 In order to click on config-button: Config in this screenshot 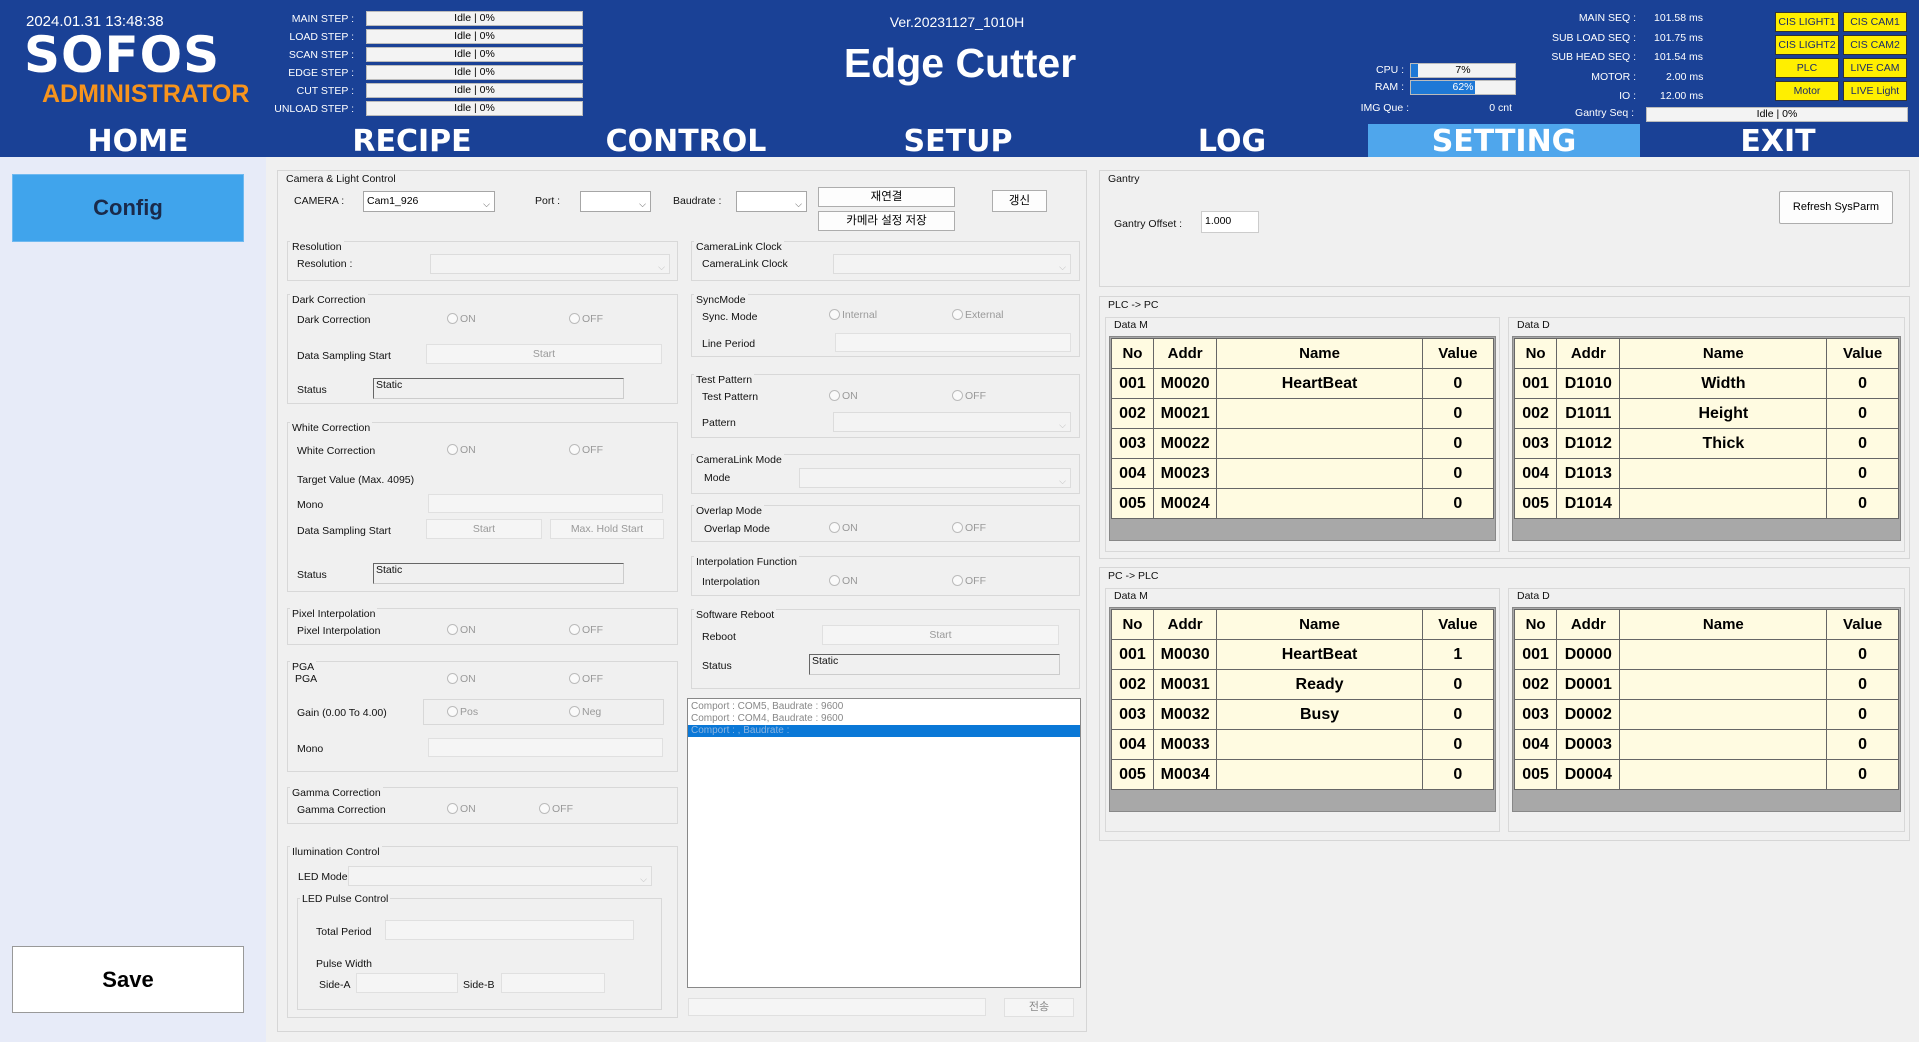, I will do `click(128, 208)`.